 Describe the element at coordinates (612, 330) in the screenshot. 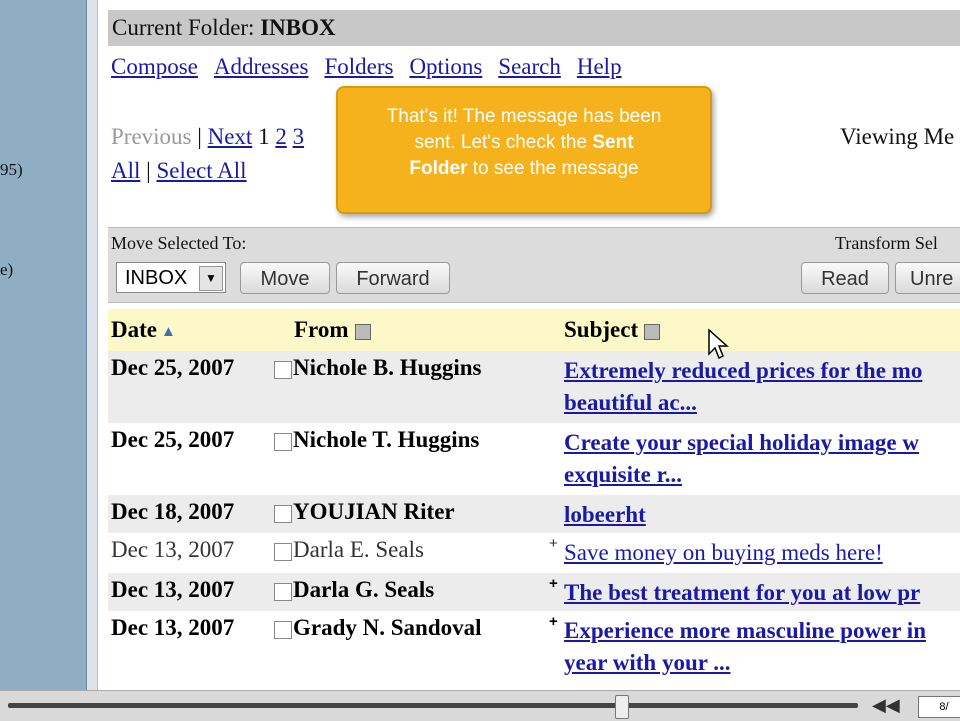

I see `subject-column-header: Subject` at that location.